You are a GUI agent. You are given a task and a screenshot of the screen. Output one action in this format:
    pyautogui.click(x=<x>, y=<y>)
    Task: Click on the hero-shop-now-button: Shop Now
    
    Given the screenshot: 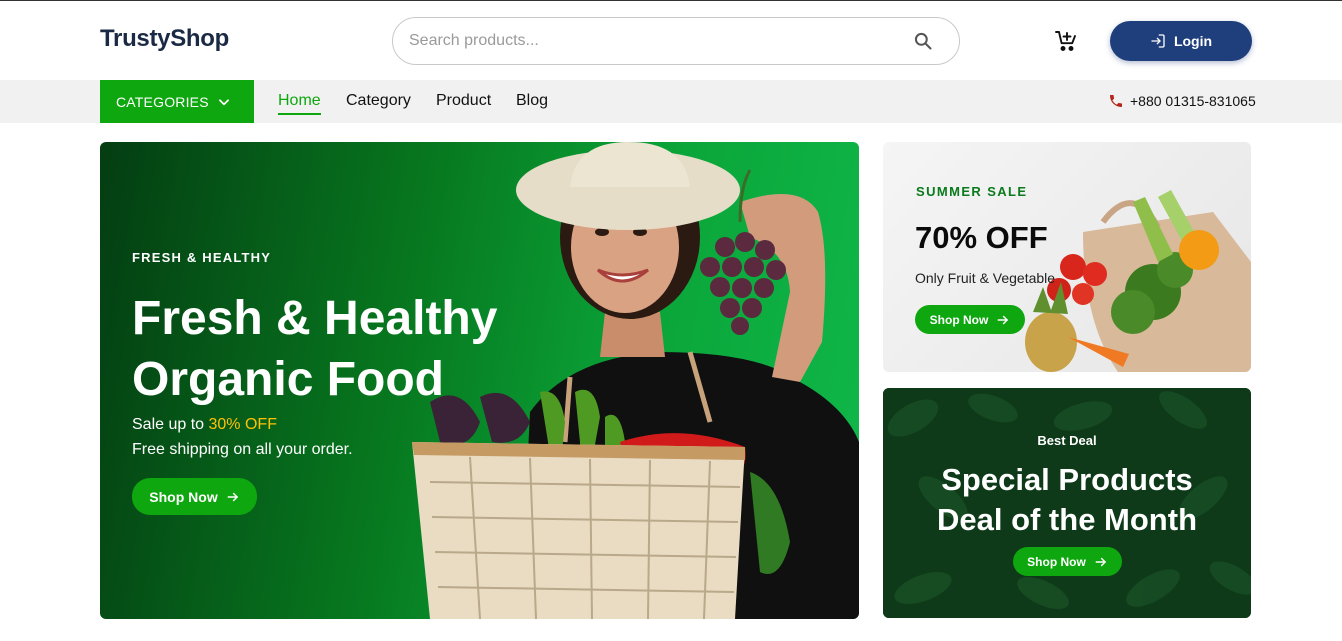 What is the action you would take?
    pyautogui.click(x=194, y=496)
    